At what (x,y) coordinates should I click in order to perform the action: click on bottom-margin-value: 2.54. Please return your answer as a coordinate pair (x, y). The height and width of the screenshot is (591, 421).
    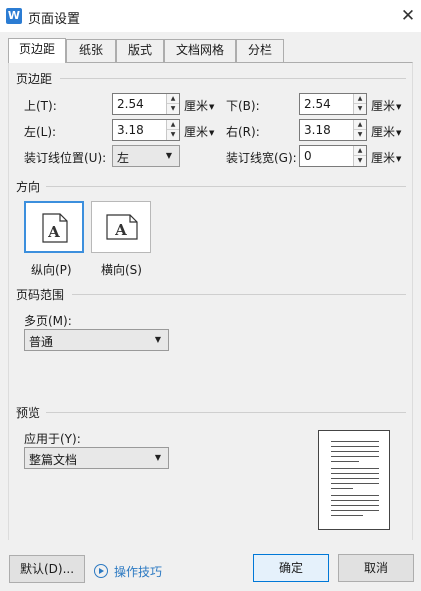
    Looking at the image, I should click on (317, 104).